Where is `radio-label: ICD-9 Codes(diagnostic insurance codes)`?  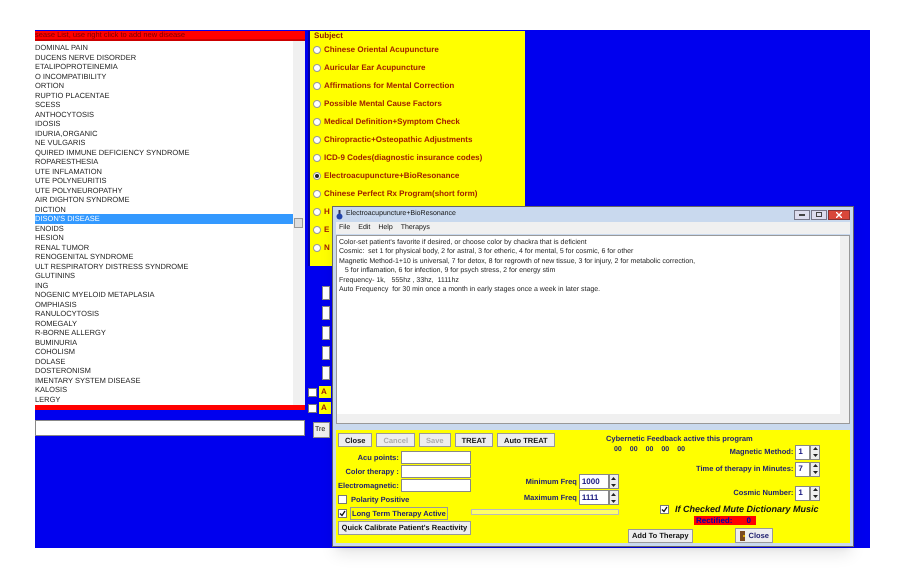 radio-label: ICD-9 Codes(diagnostic insurance codes) is located at coordinates (403, 158).